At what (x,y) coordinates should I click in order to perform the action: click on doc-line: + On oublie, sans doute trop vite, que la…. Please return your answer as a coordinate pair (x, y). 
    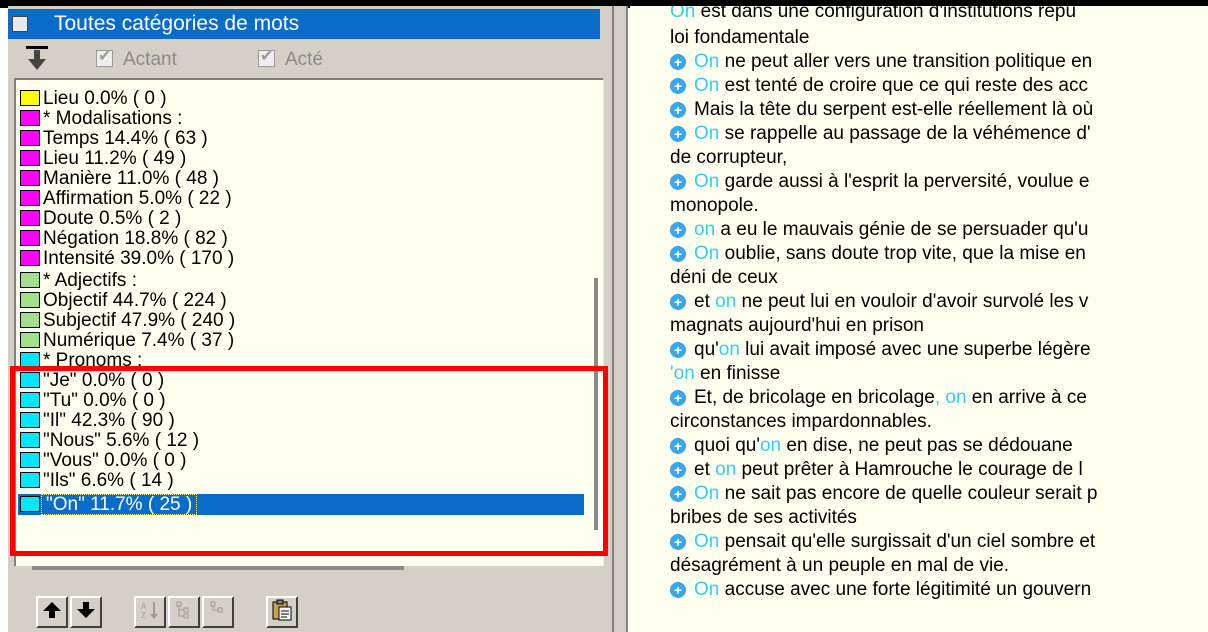
    Looking at the image, I should click on (939, 254).